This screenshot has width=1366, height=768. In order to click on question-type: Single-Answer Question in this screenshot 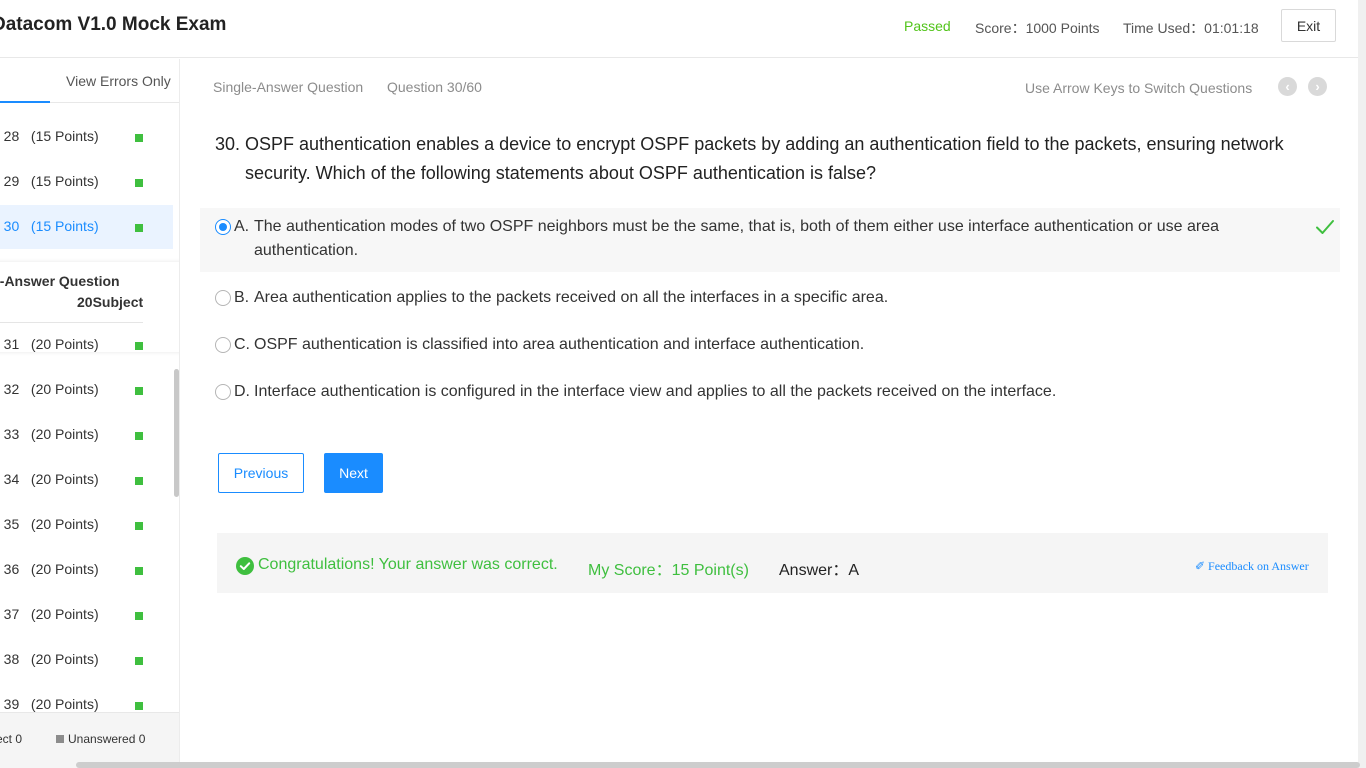, I will do `click(288, 87)`.